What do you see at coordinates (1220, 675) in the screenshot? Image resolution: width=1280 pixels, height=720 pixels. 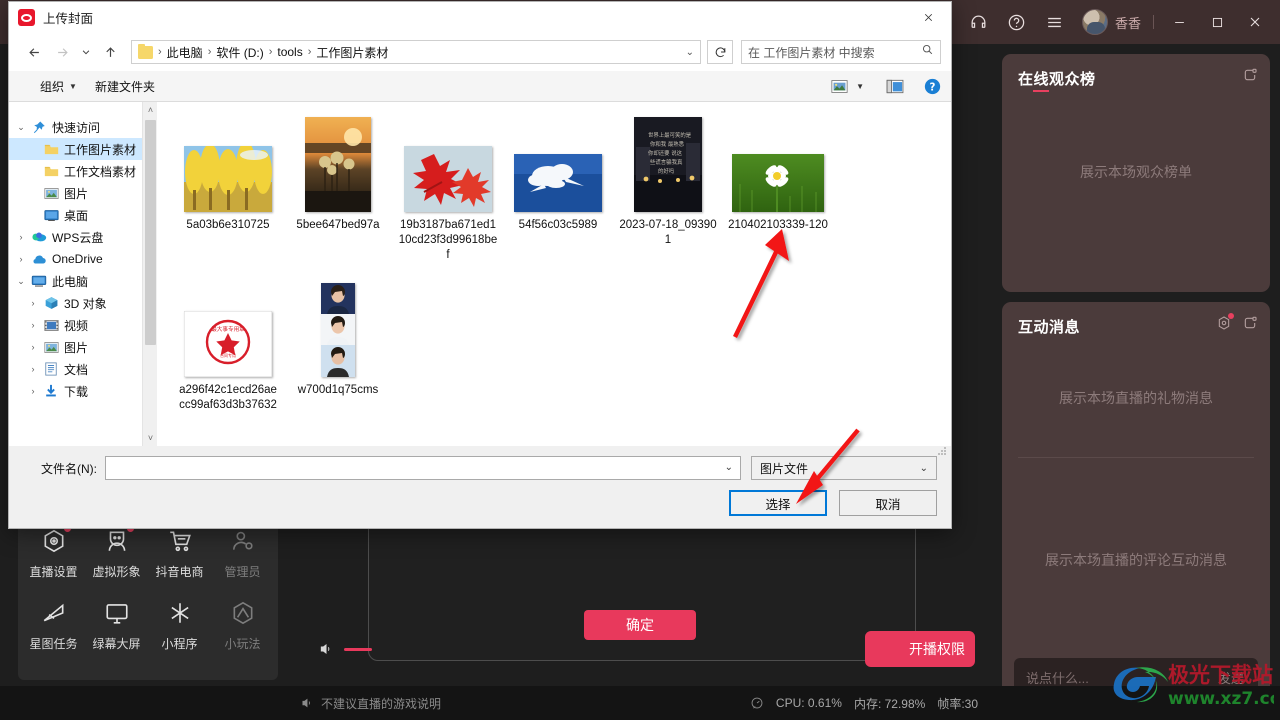 I see `svg-text: 极光下载站` at bounding box center [1220, 675].